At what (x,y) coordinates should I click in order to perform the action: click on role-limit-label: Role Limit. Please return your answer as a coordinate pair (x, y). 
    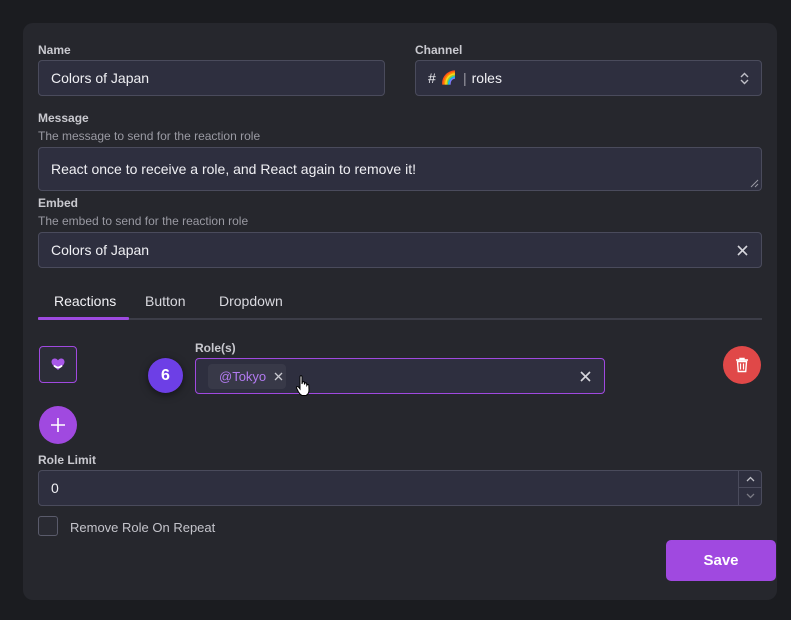
    Looking at the image, I should click on (67, 460).